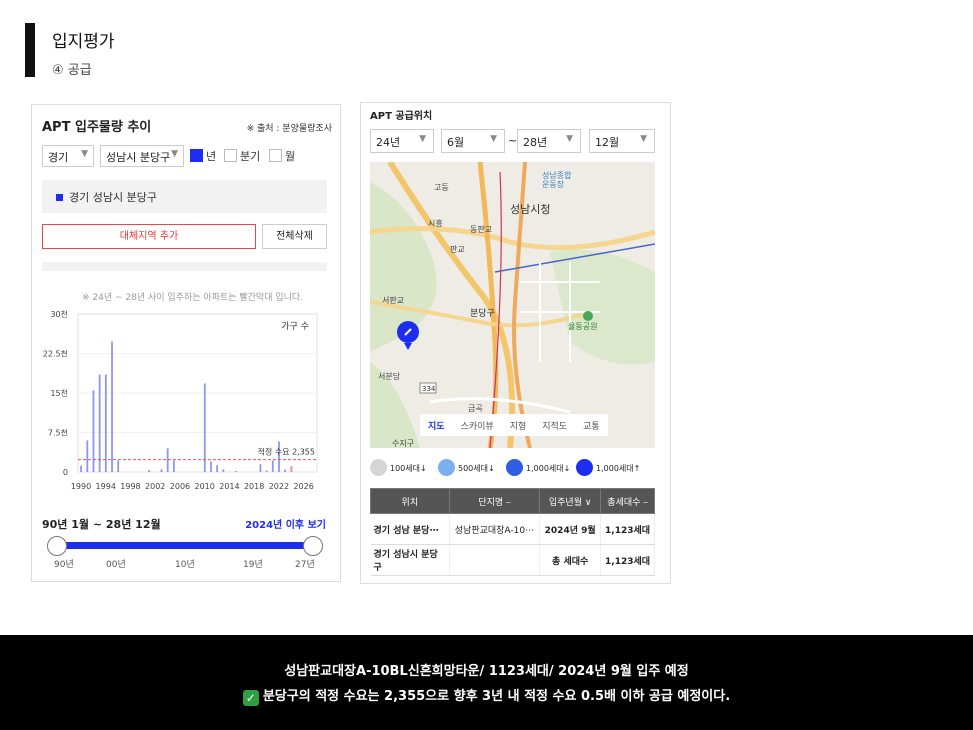 The image size is (973, 730). What do you see at coordinates (279, 486) in the screenshot?
I see `x-tick-label: 2022` at bounding box center [279, 486].